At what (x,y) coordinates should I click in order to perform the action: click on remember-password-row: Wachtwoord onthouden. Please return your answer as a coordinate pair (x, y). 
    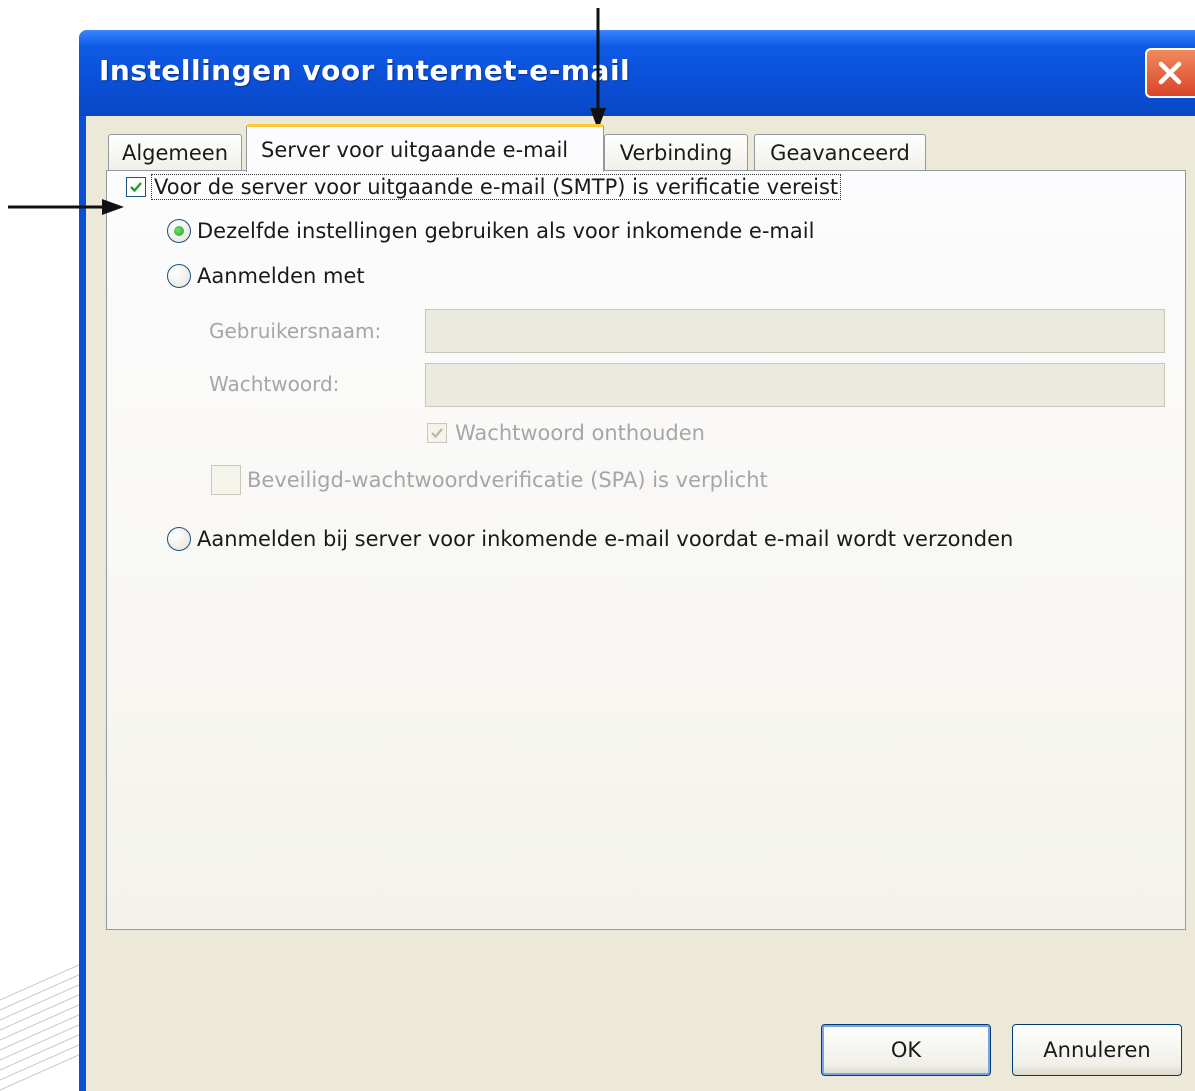
    Looking at the image, I should click on (566, 433).